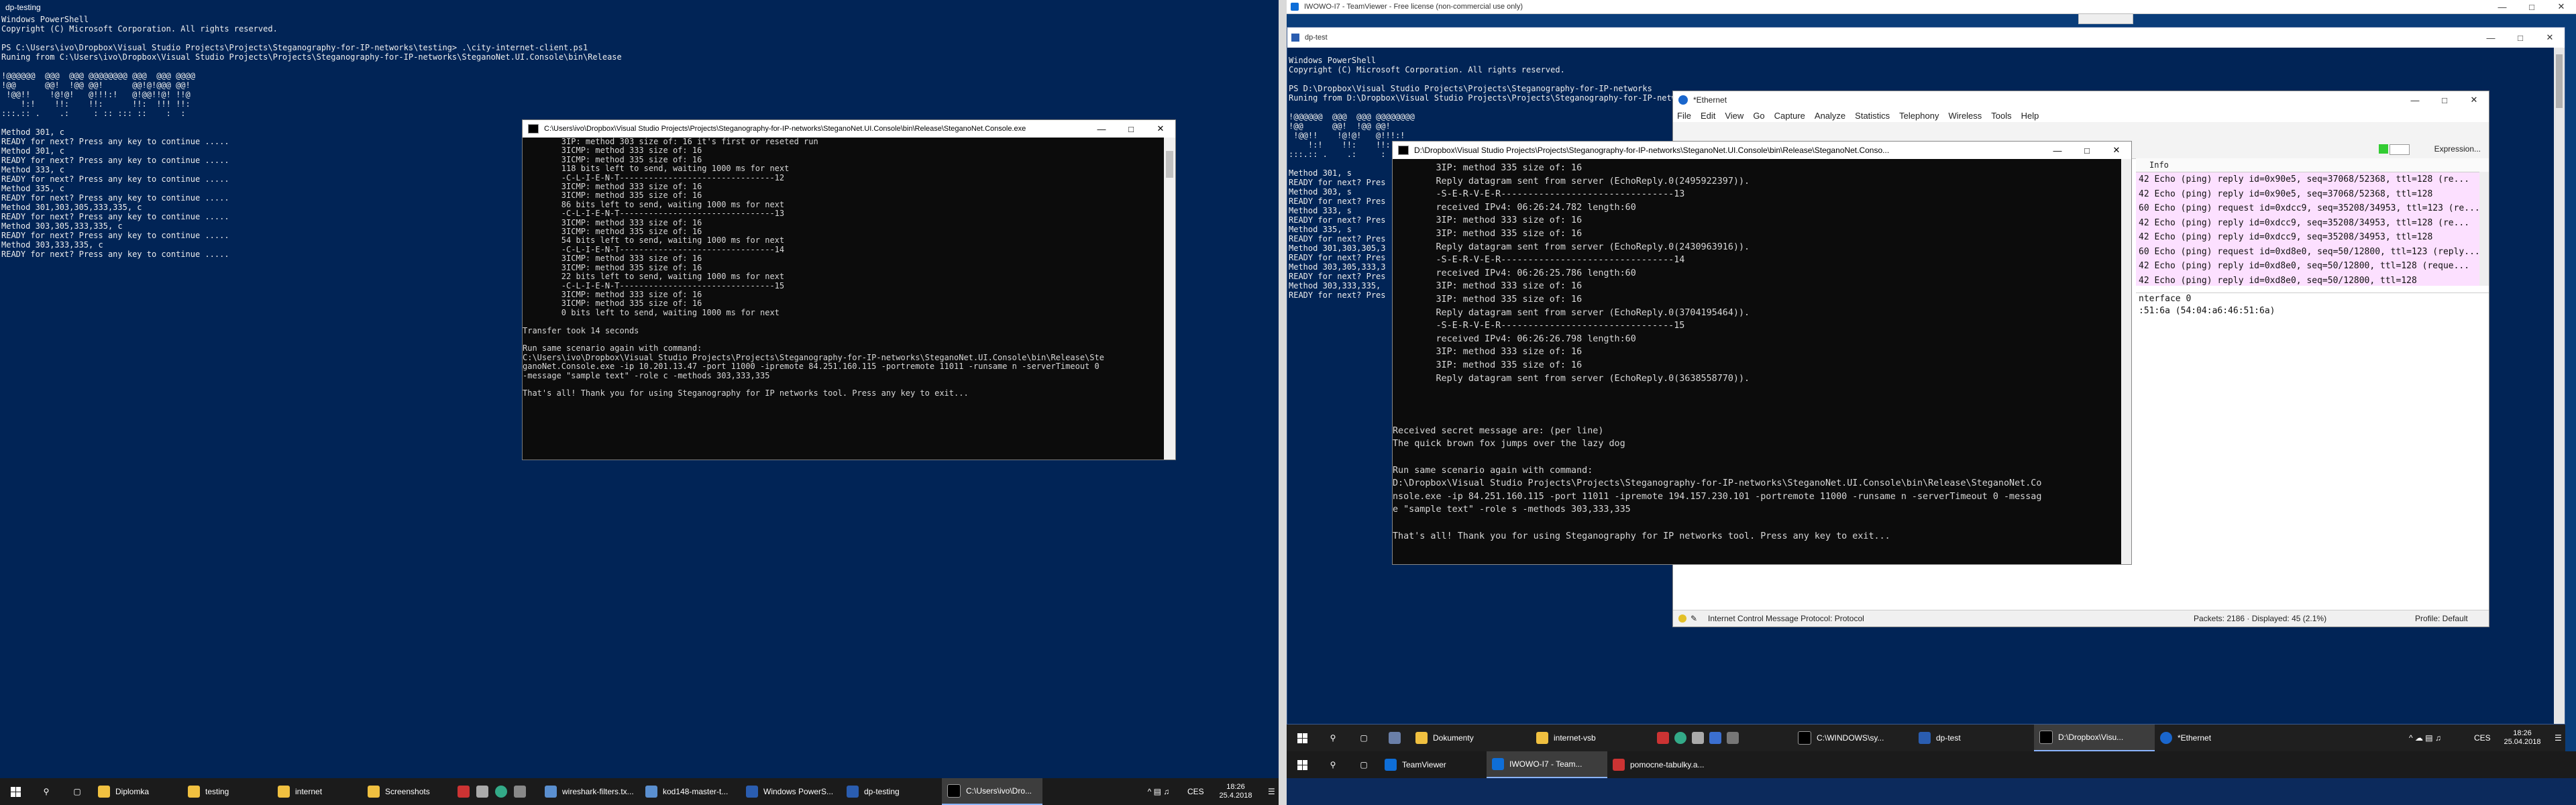  I want to click on remote-console-scrollbar, so click(2126, 361).